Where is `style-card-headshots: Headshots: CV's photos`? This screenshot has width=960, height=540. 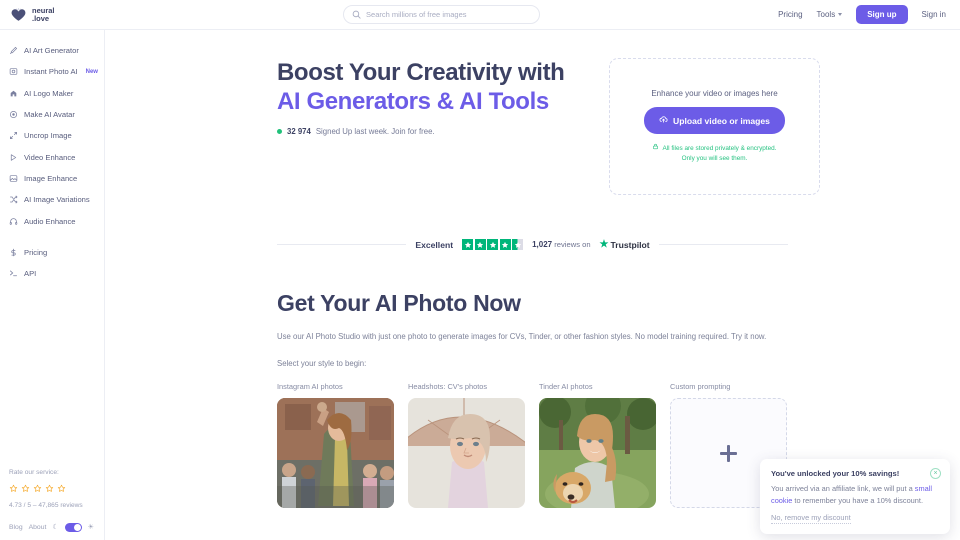 style-card-headshots: Headshots: CV's photos is located at coordinates (466, 445).